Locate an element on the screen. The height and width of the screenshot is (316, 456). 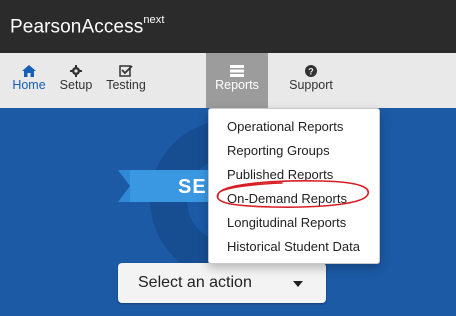
question-icon: ? is located at coordinates (311, 71).